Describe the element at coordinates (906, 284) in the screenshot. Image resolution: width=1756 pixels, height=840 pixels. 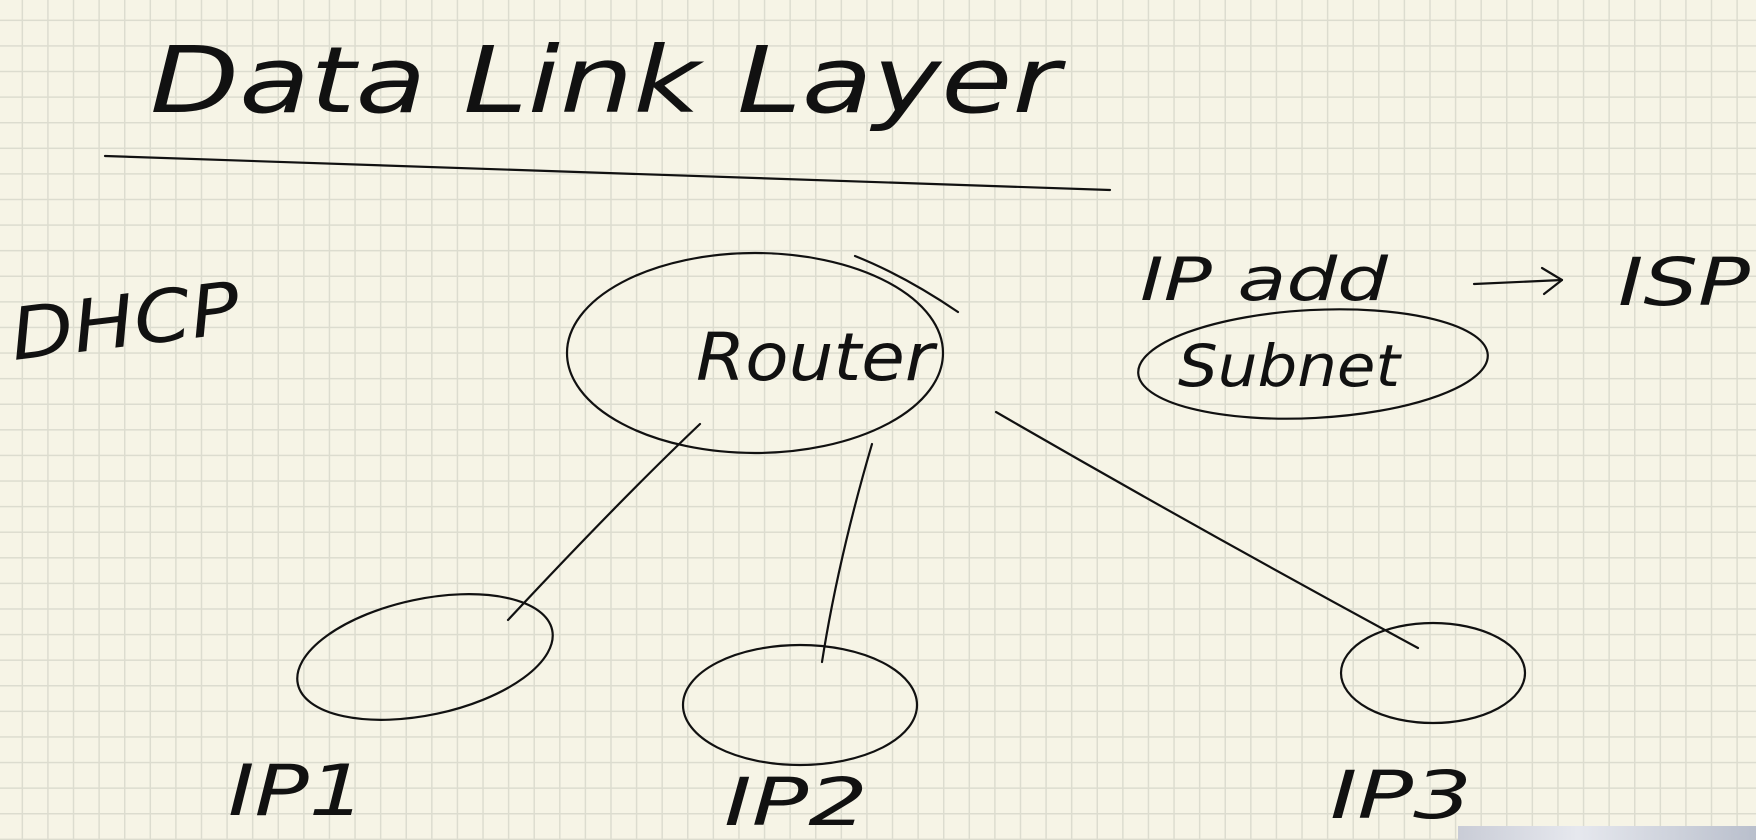
I see `router-node-overstroke` at that location.